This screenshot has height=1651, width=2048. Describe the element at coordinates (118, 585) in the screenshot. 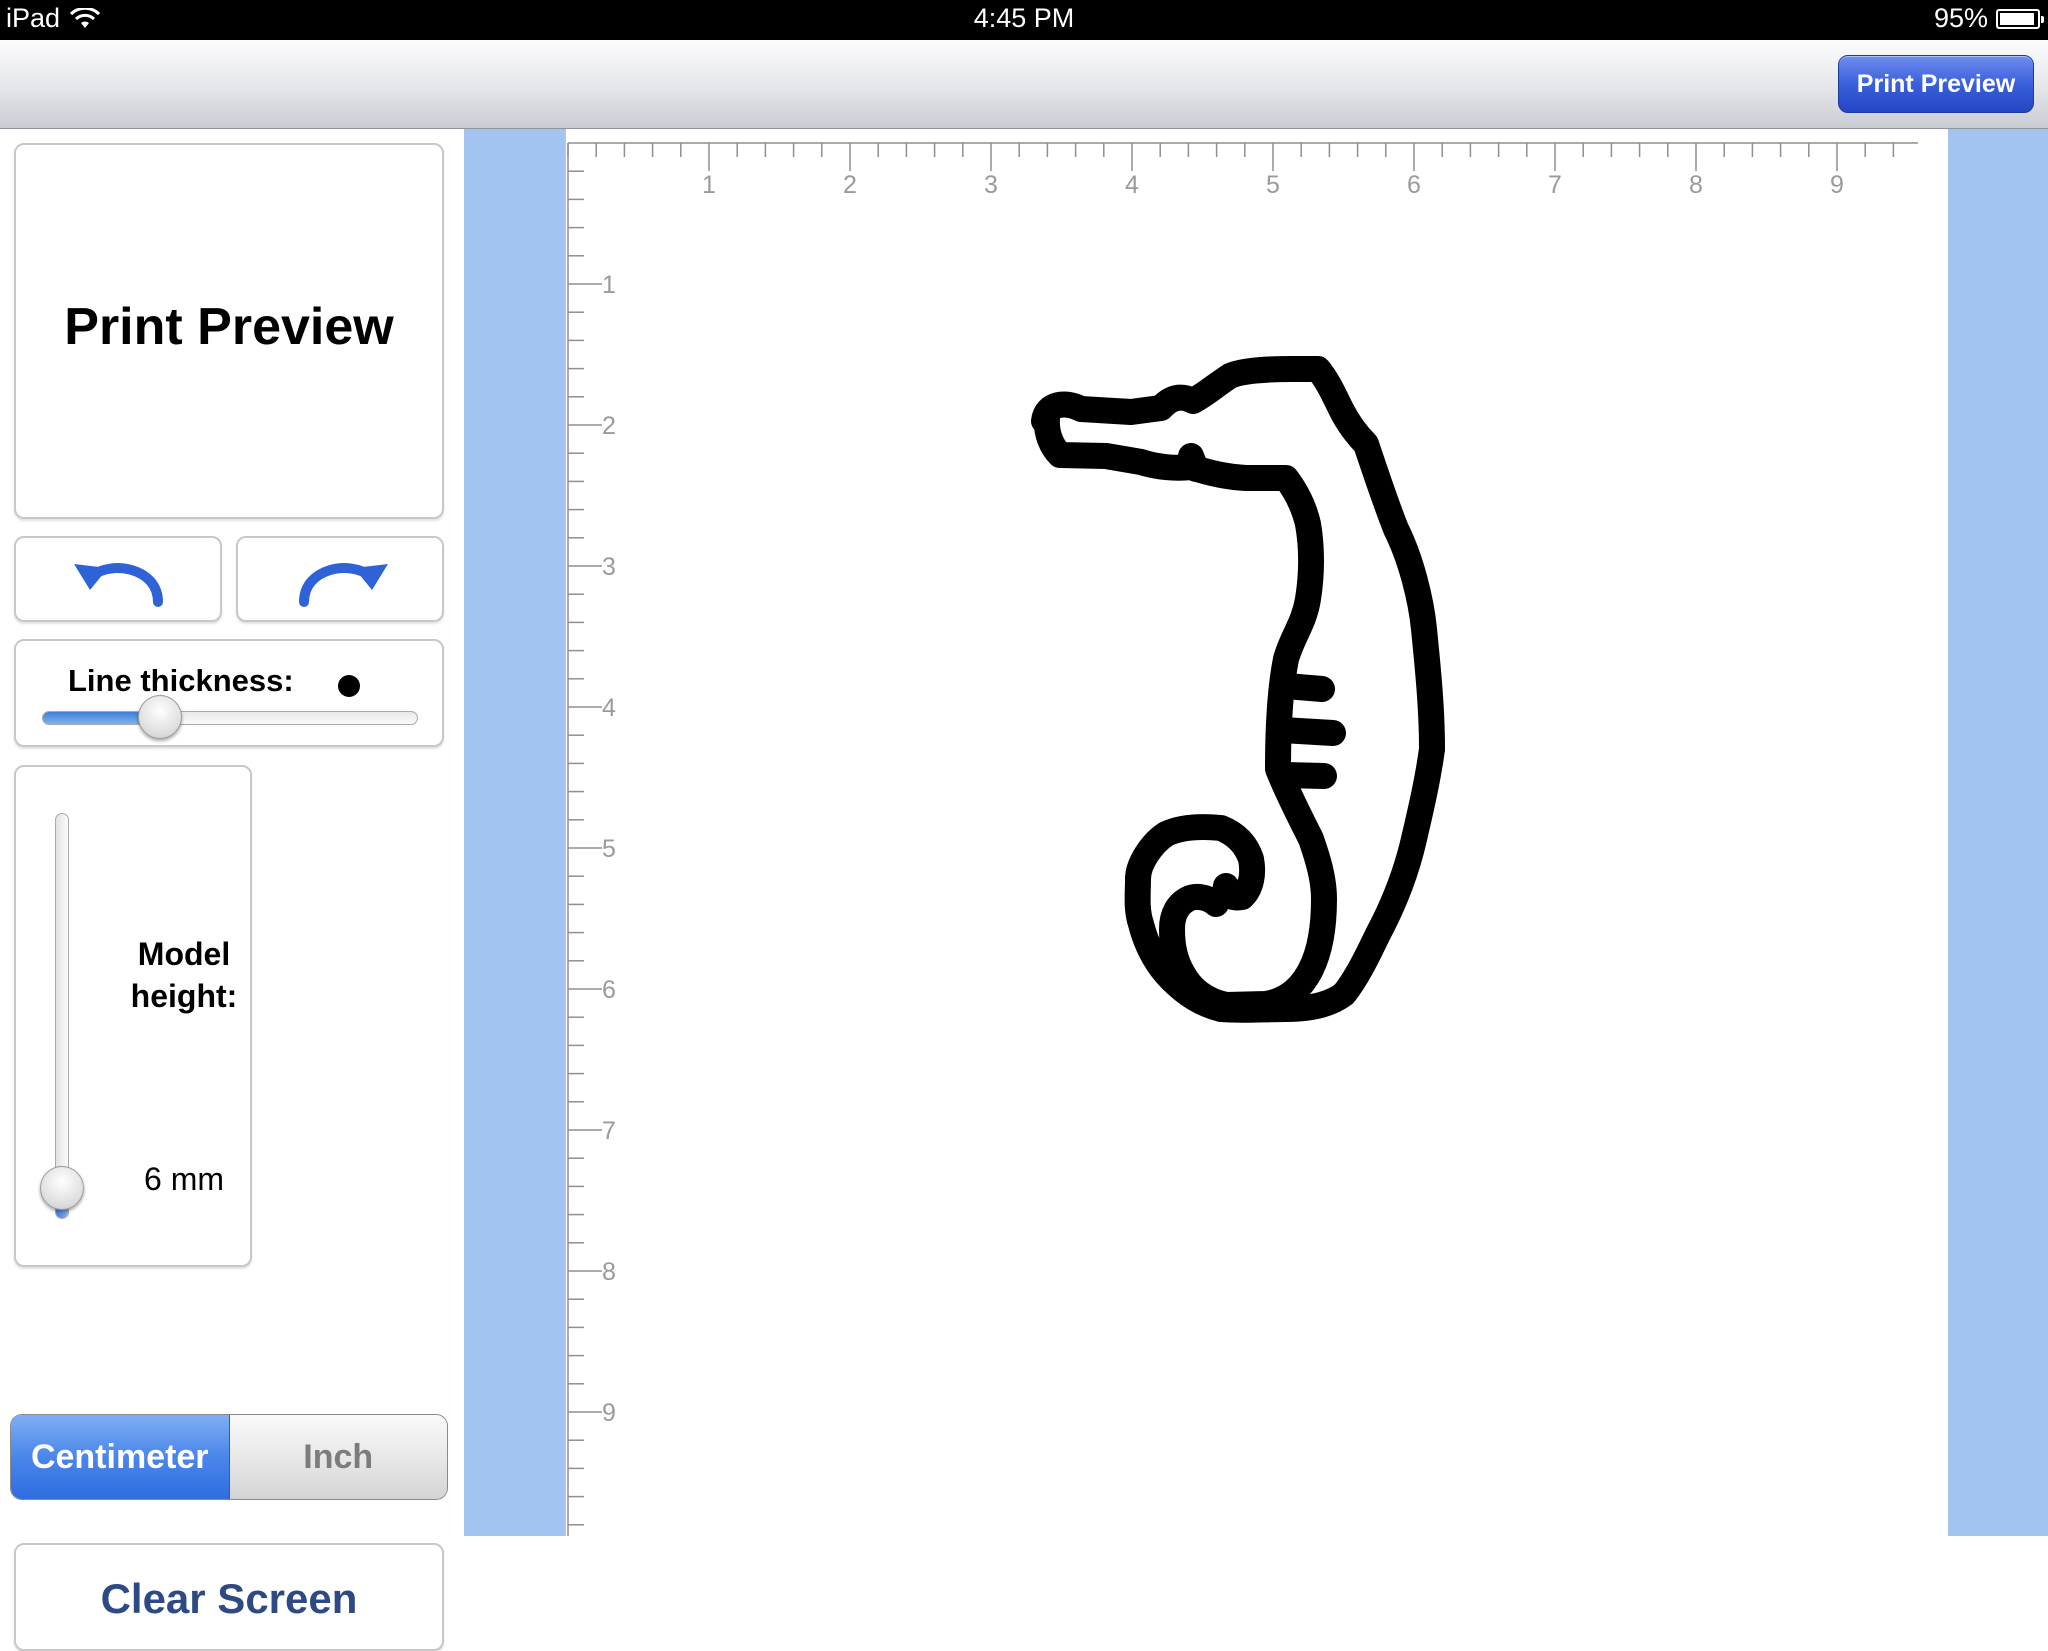

I see `undo-arrow-icon` at that location.